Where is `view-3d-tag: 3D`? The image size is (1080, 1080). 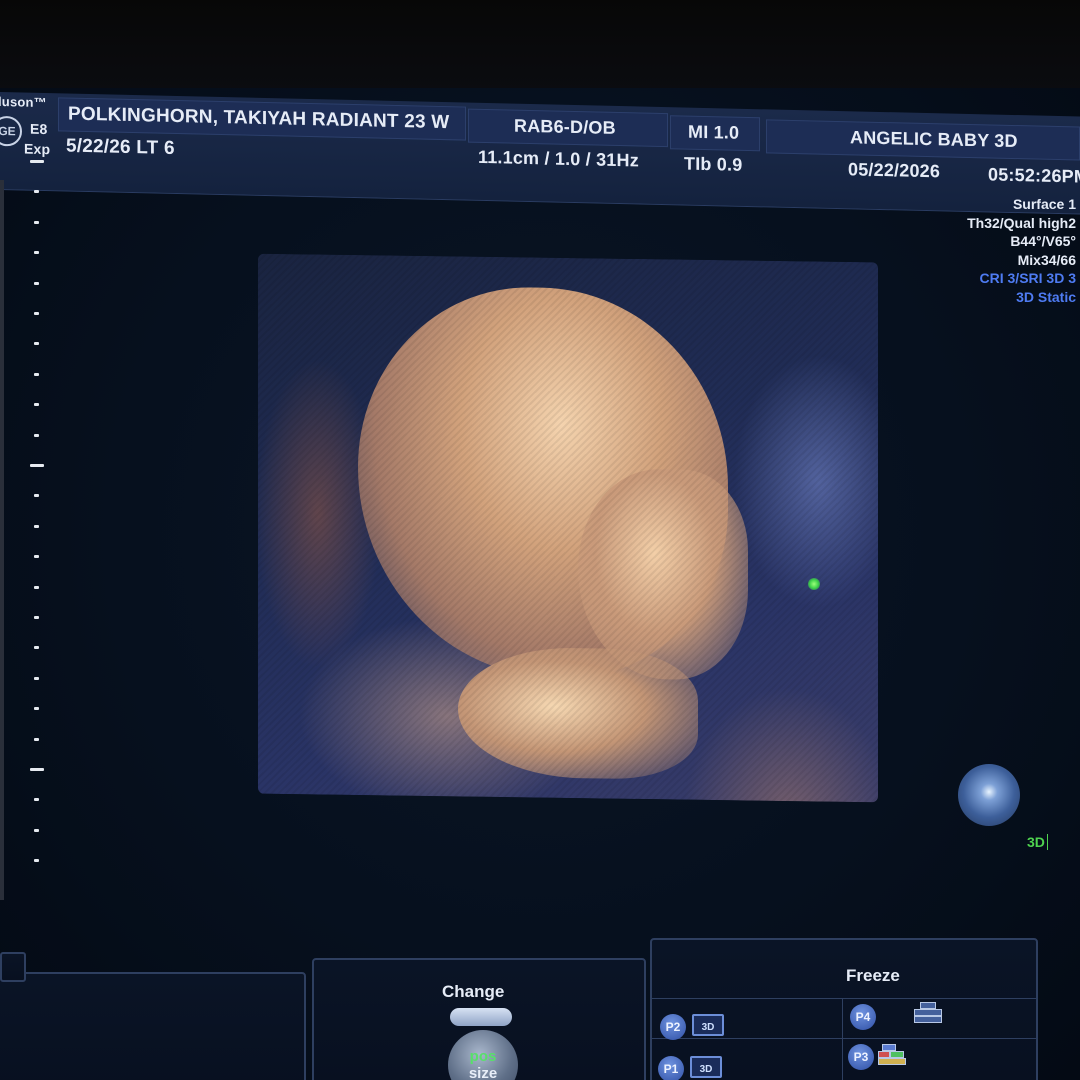 view-3d-tag: 3D is located at coordinates (1037, 842).